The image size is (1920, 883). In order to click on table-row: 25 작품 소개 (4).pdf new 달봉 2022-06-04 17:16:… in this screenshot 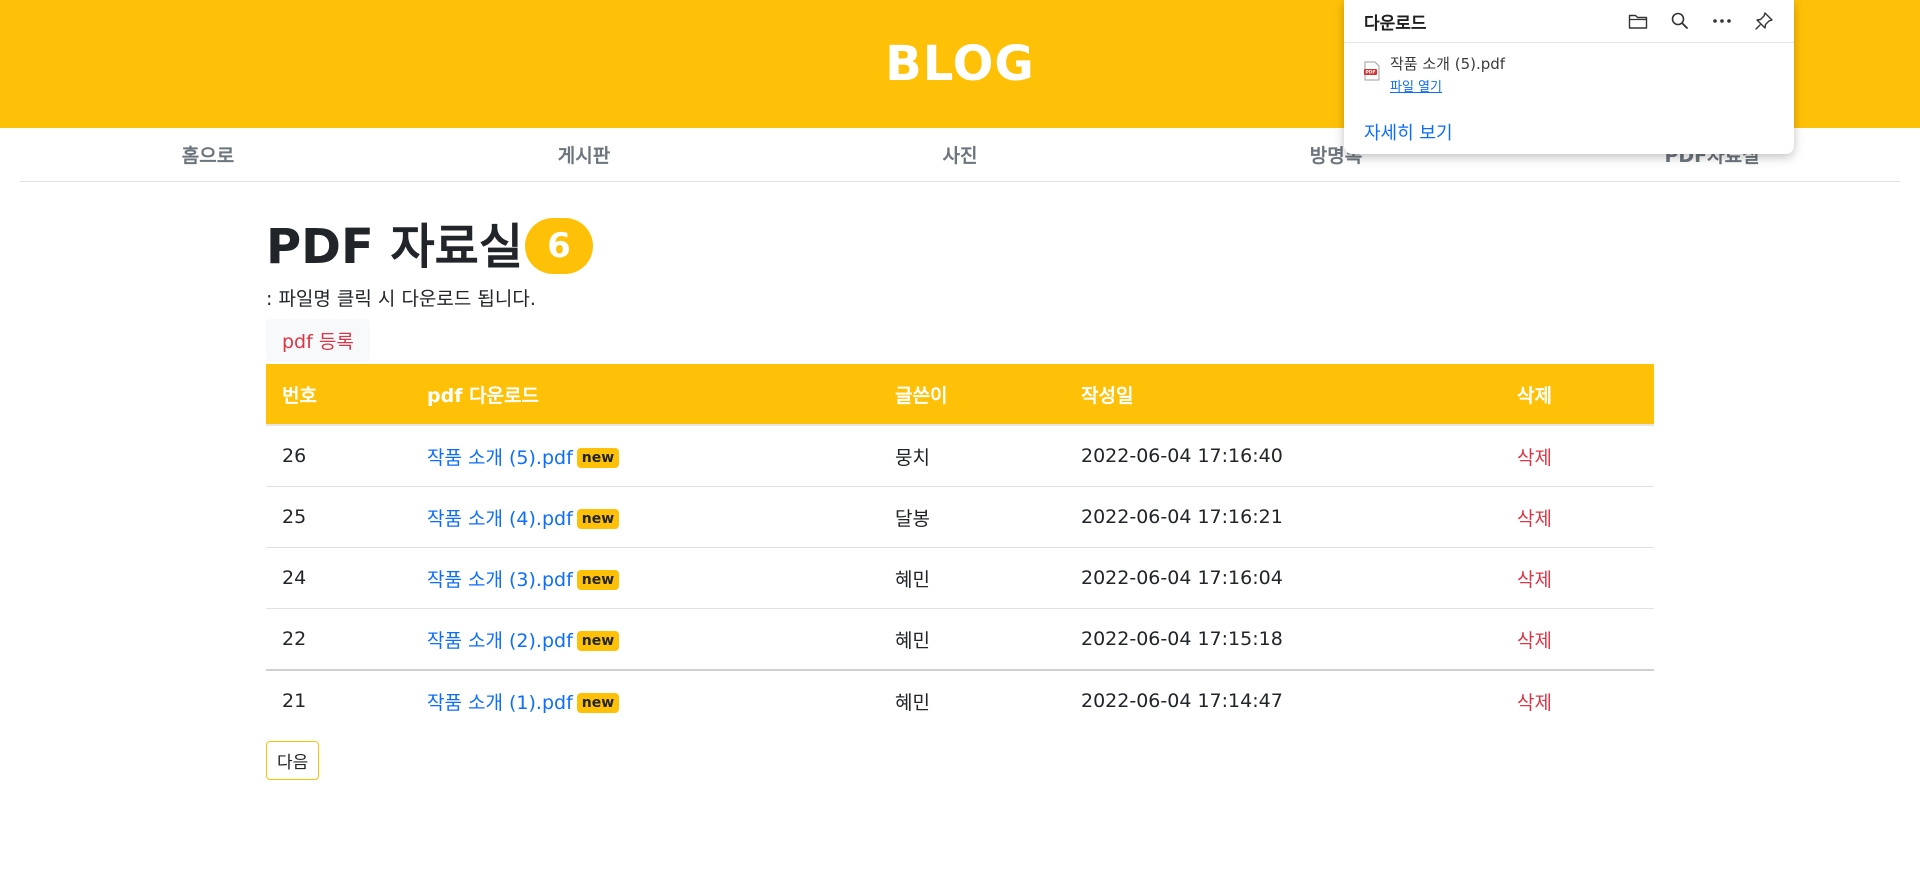, I will do `click(960, 517)`.